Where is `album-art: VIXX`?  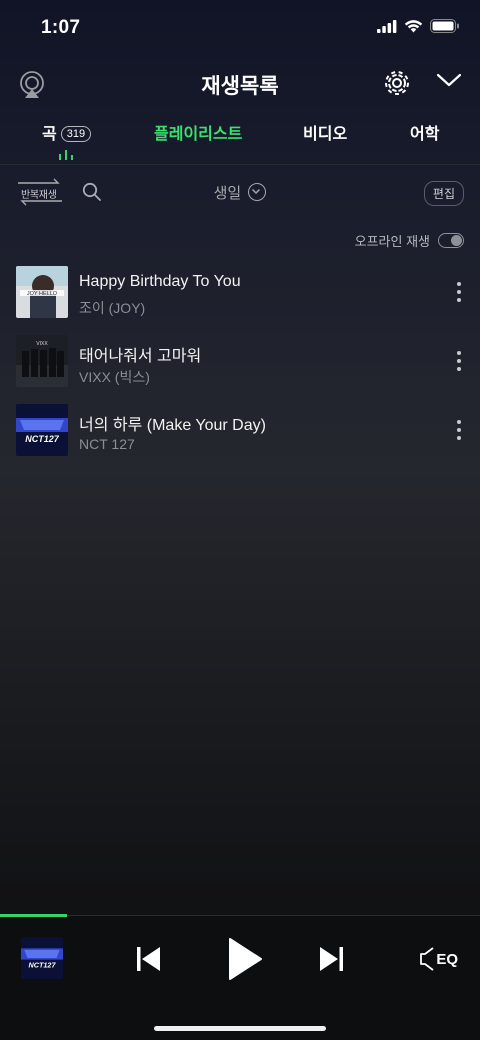 album-art: VIXX is located at coordinates (42, 361).